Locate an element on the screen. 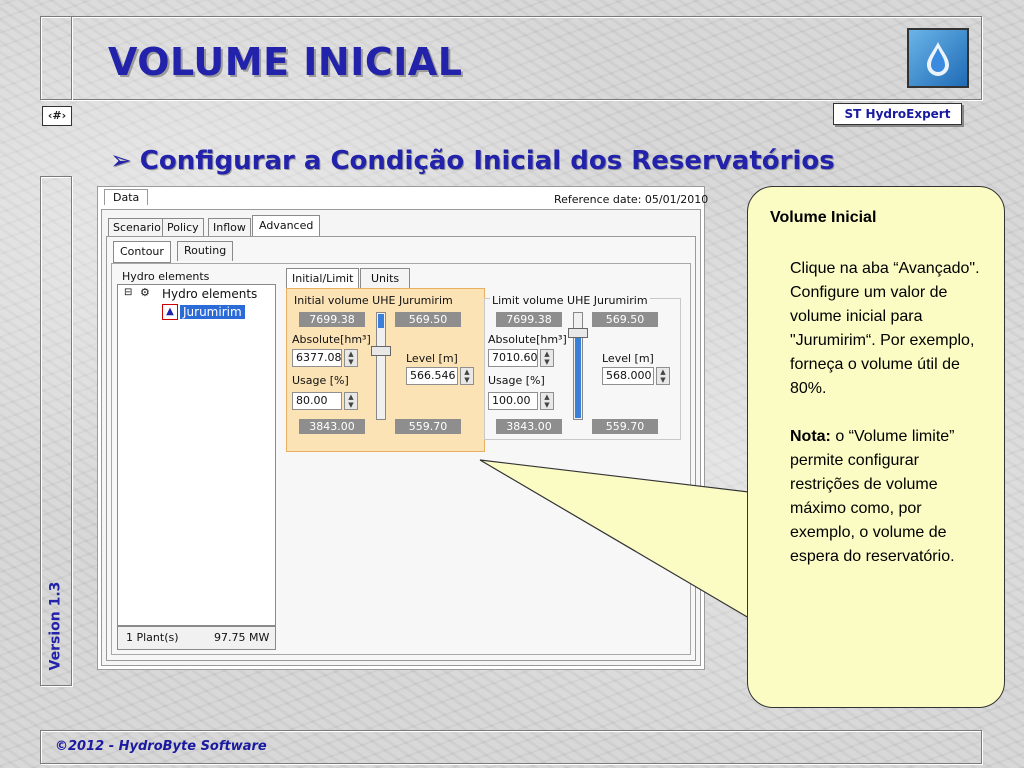  limit-level-label: Level [m] is located at coordinates (628, 358).